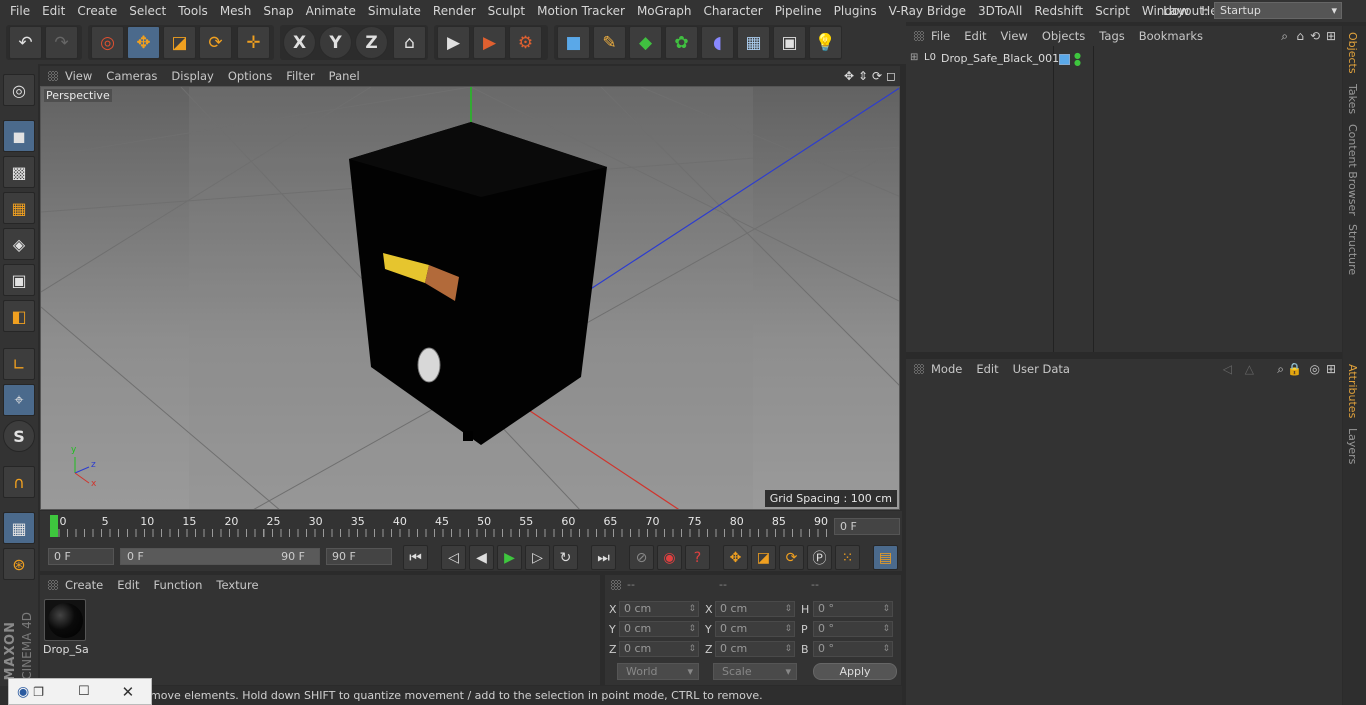 This screenshot has height=705, width=1366. I want to click on cube-button: ■, so click(573, 42).